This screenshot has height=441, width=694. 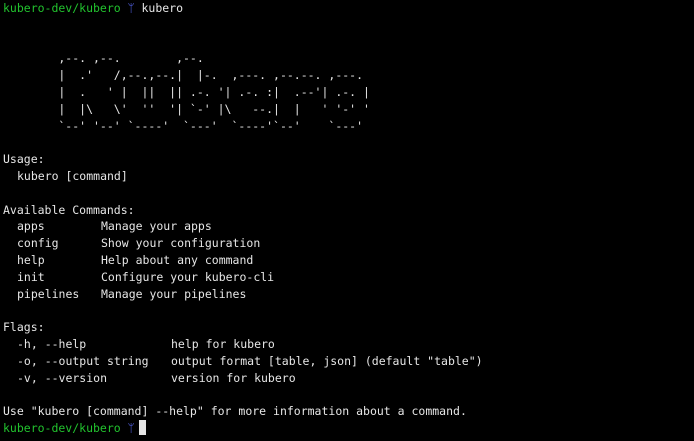 What do you see at coordinates (348, 378) in the screenshot?
I see `flag-row: -v, --version version for kubero` at bounding box center [348, 378].